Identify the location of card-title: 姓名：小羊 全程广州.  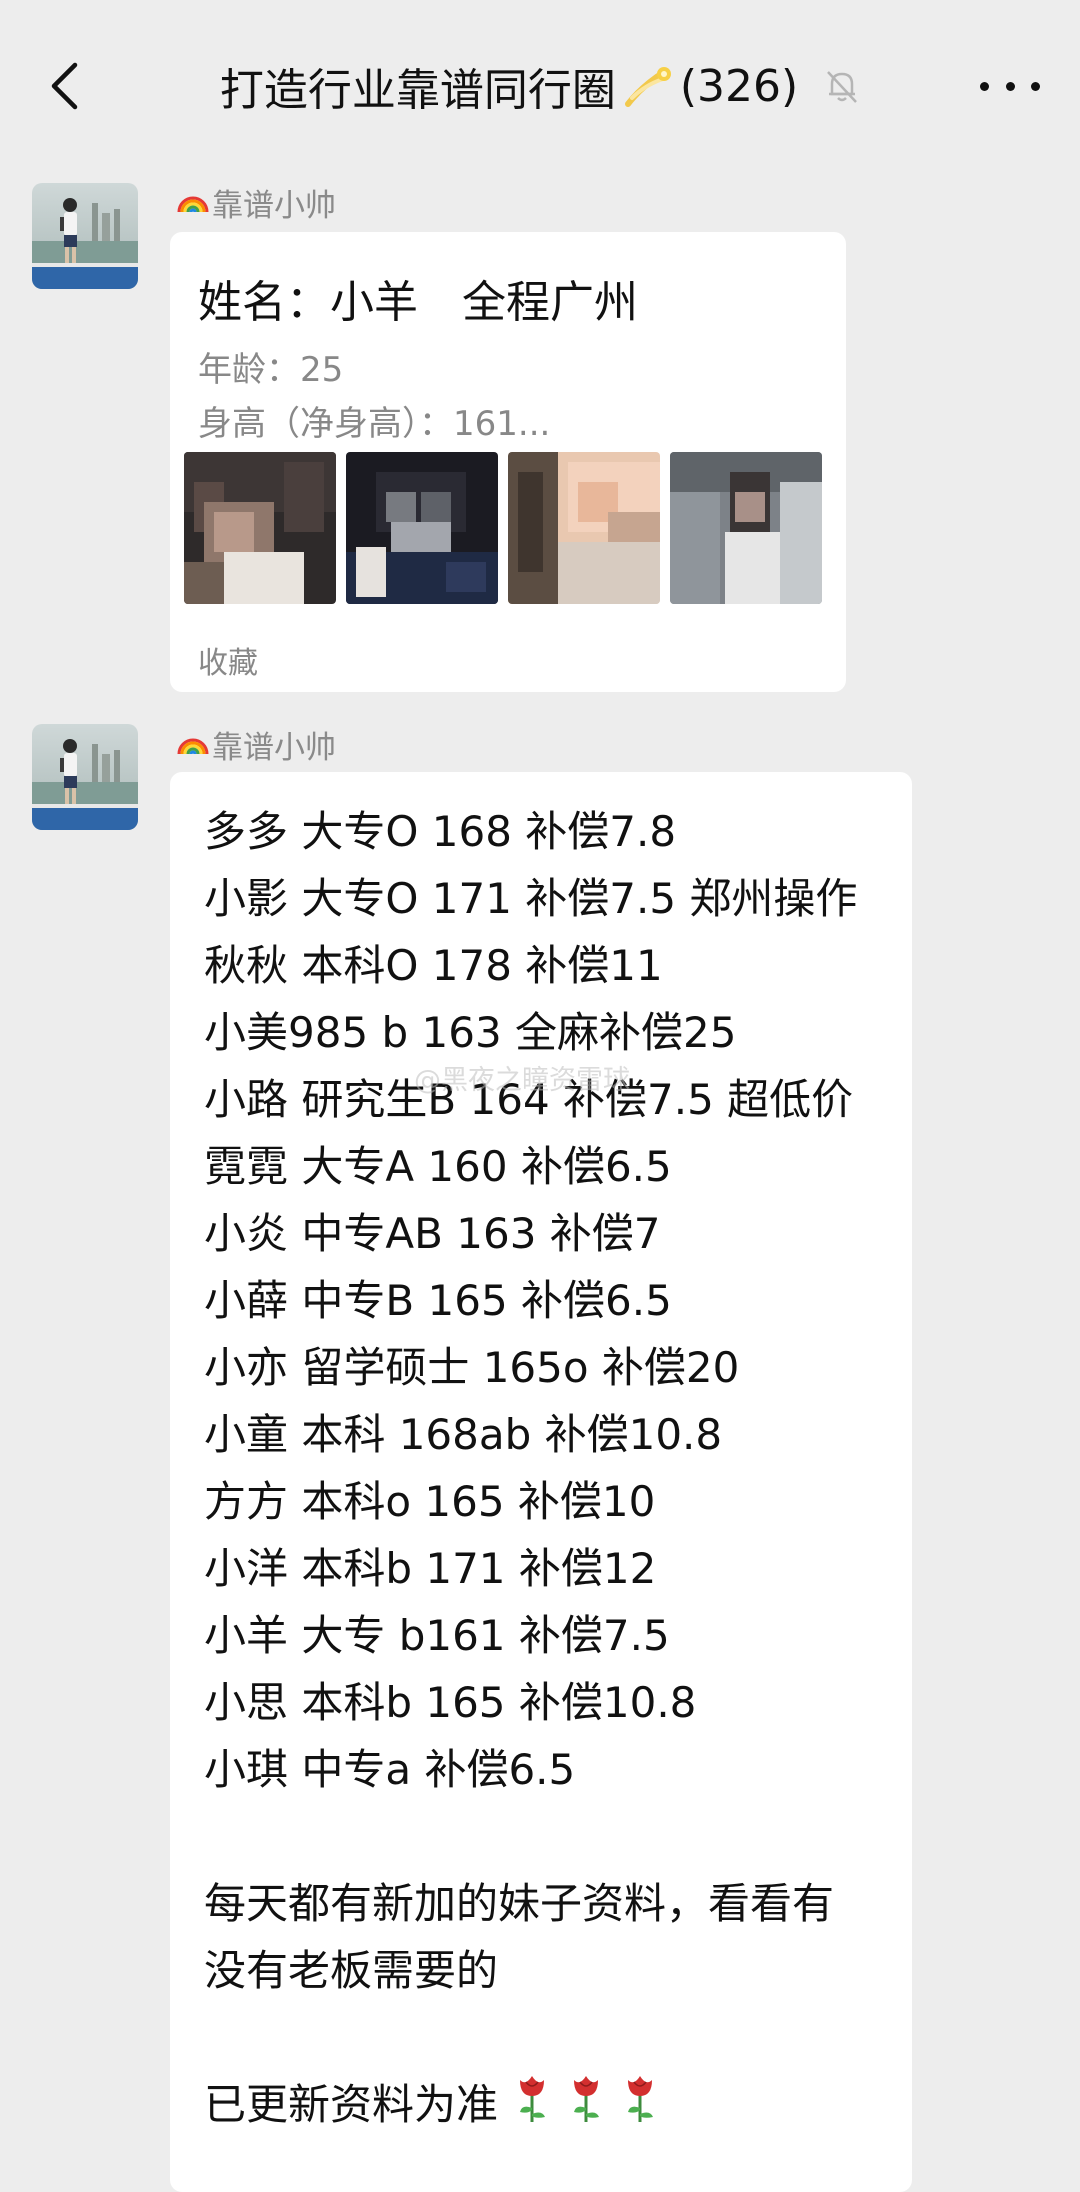
(418, 302).